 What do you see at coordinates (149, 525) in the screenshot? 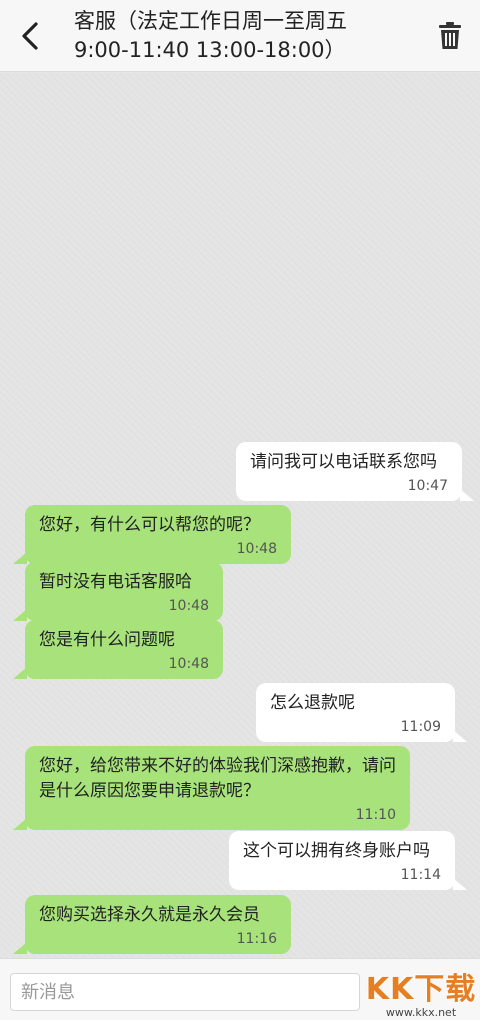
I see `message-text: 您好，有什么可以帮您的呢？` at bounding box center [149, 525].